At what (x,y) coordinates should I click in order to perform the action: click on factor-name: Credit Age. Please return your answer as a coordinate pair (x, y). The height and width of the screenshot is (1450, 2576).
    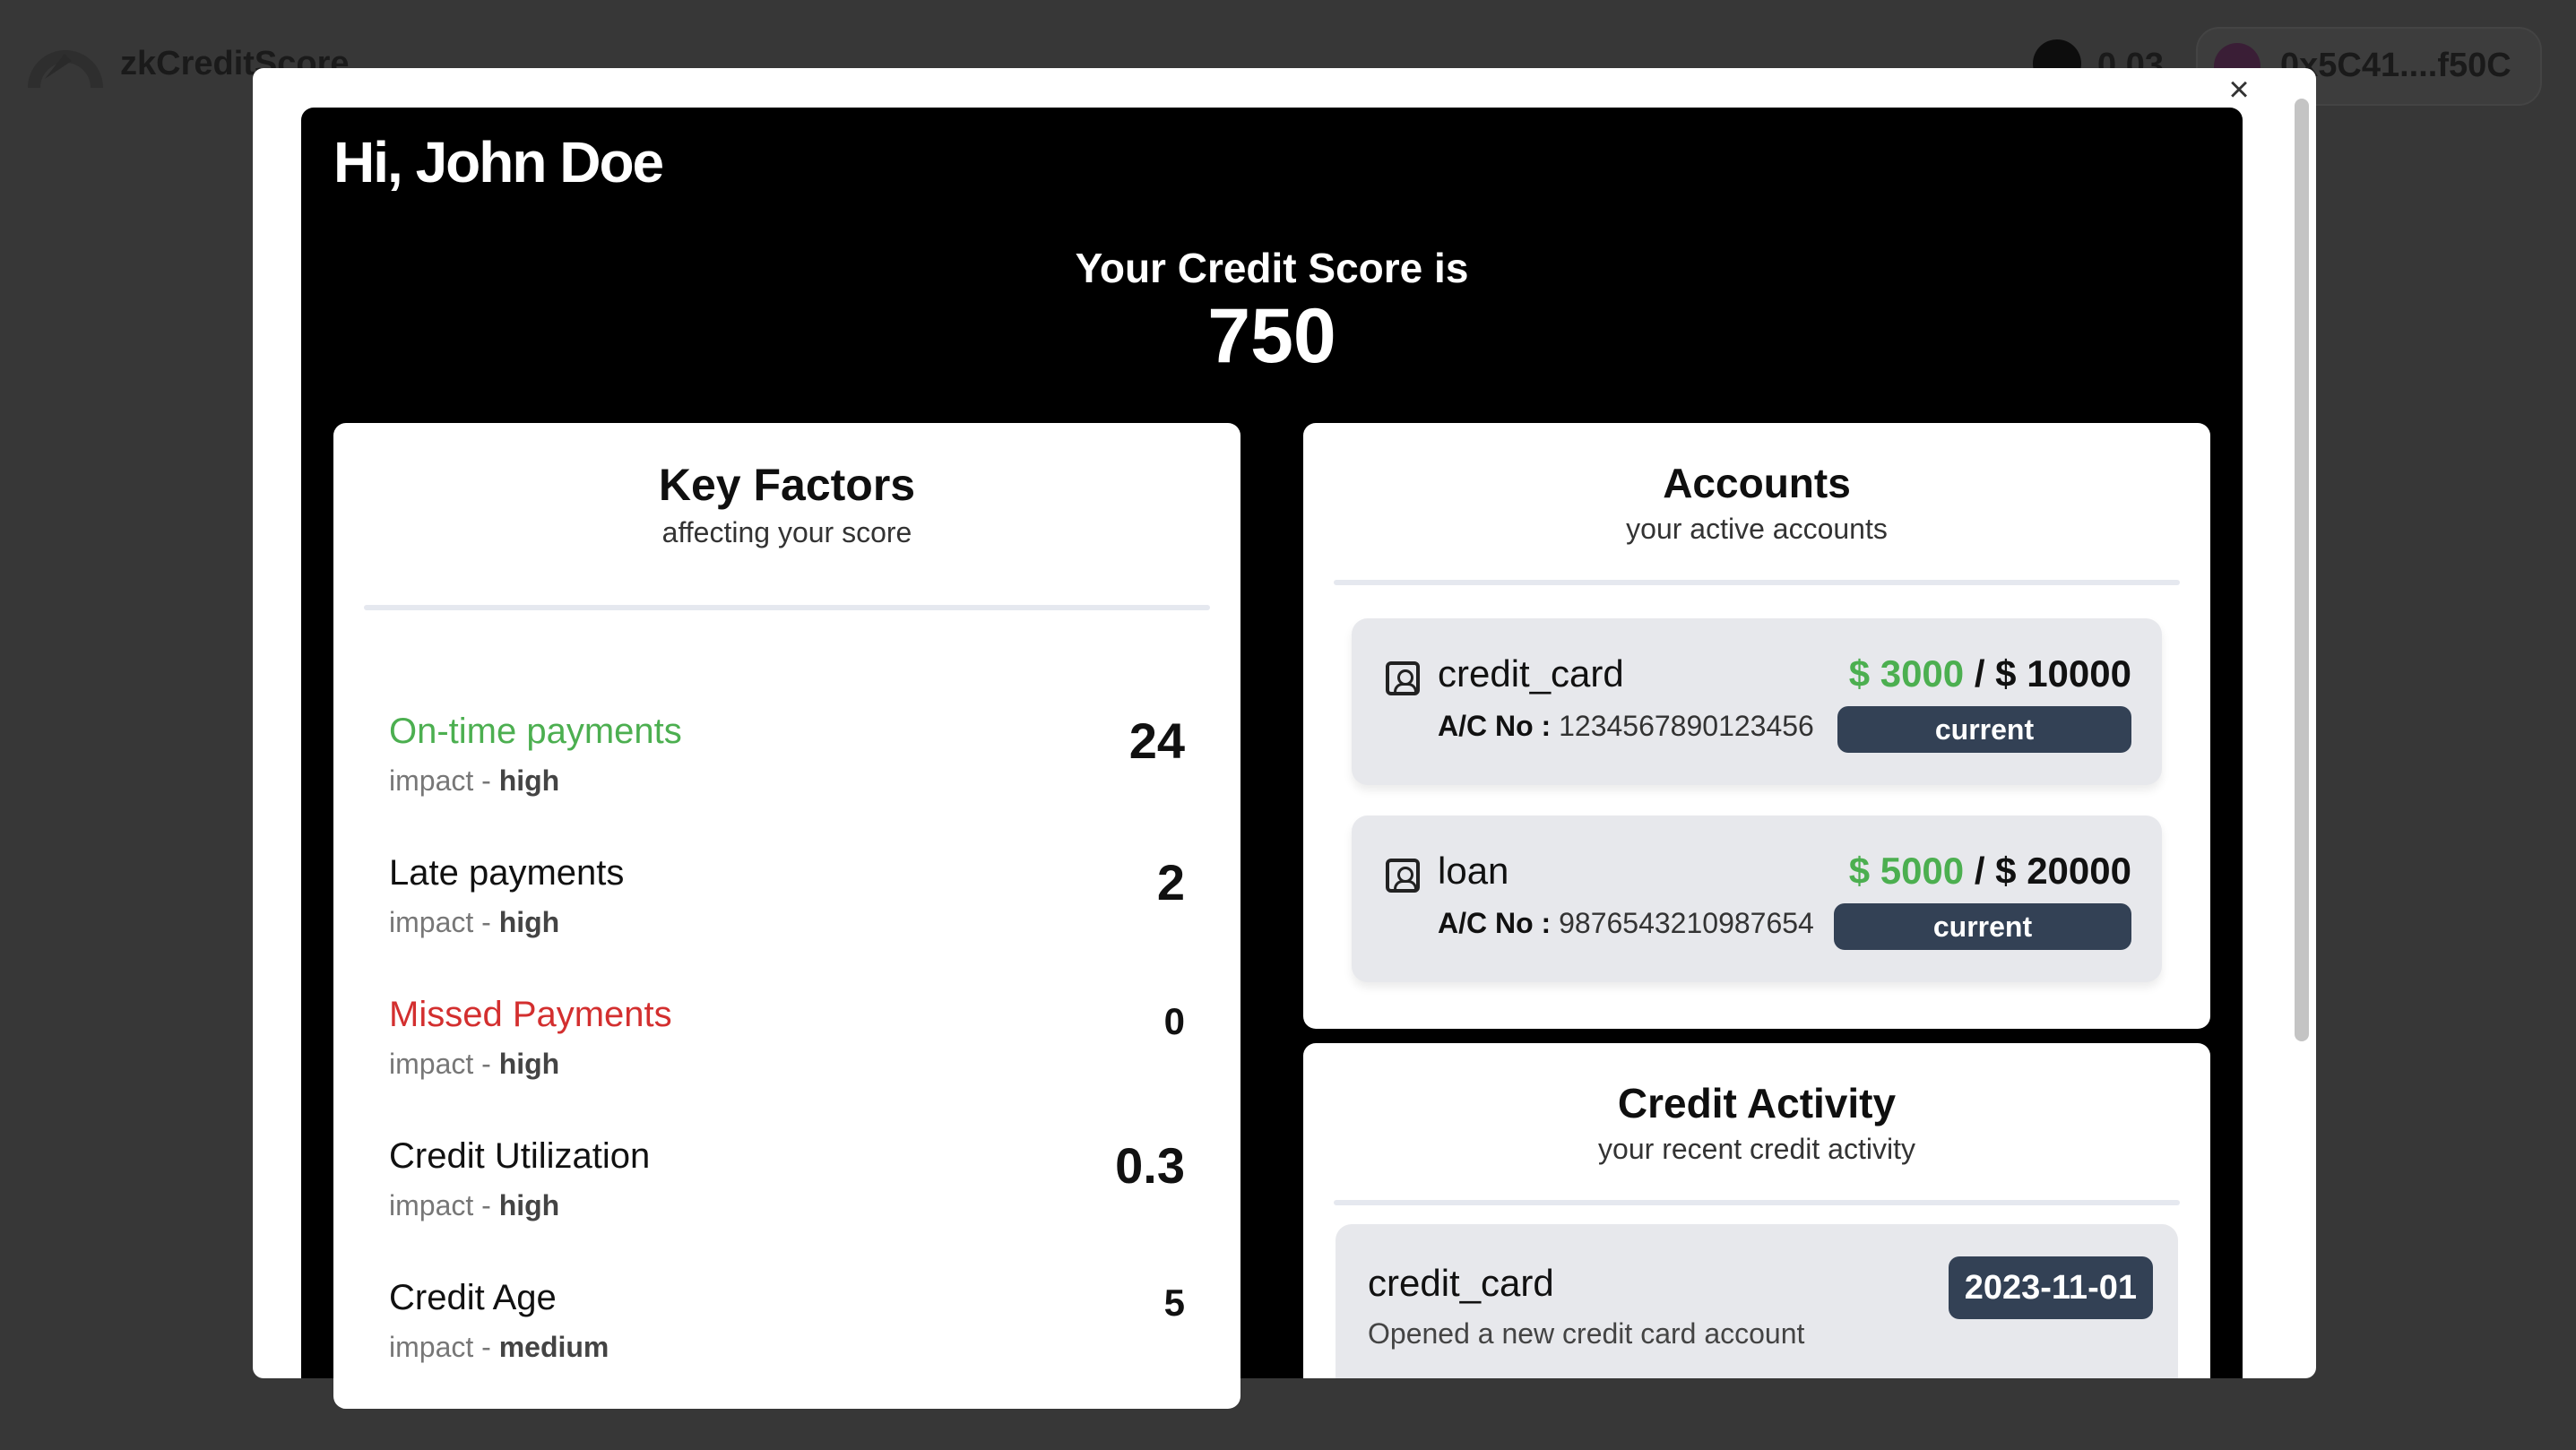
    Looking at the image, I should click on (473, 1297).